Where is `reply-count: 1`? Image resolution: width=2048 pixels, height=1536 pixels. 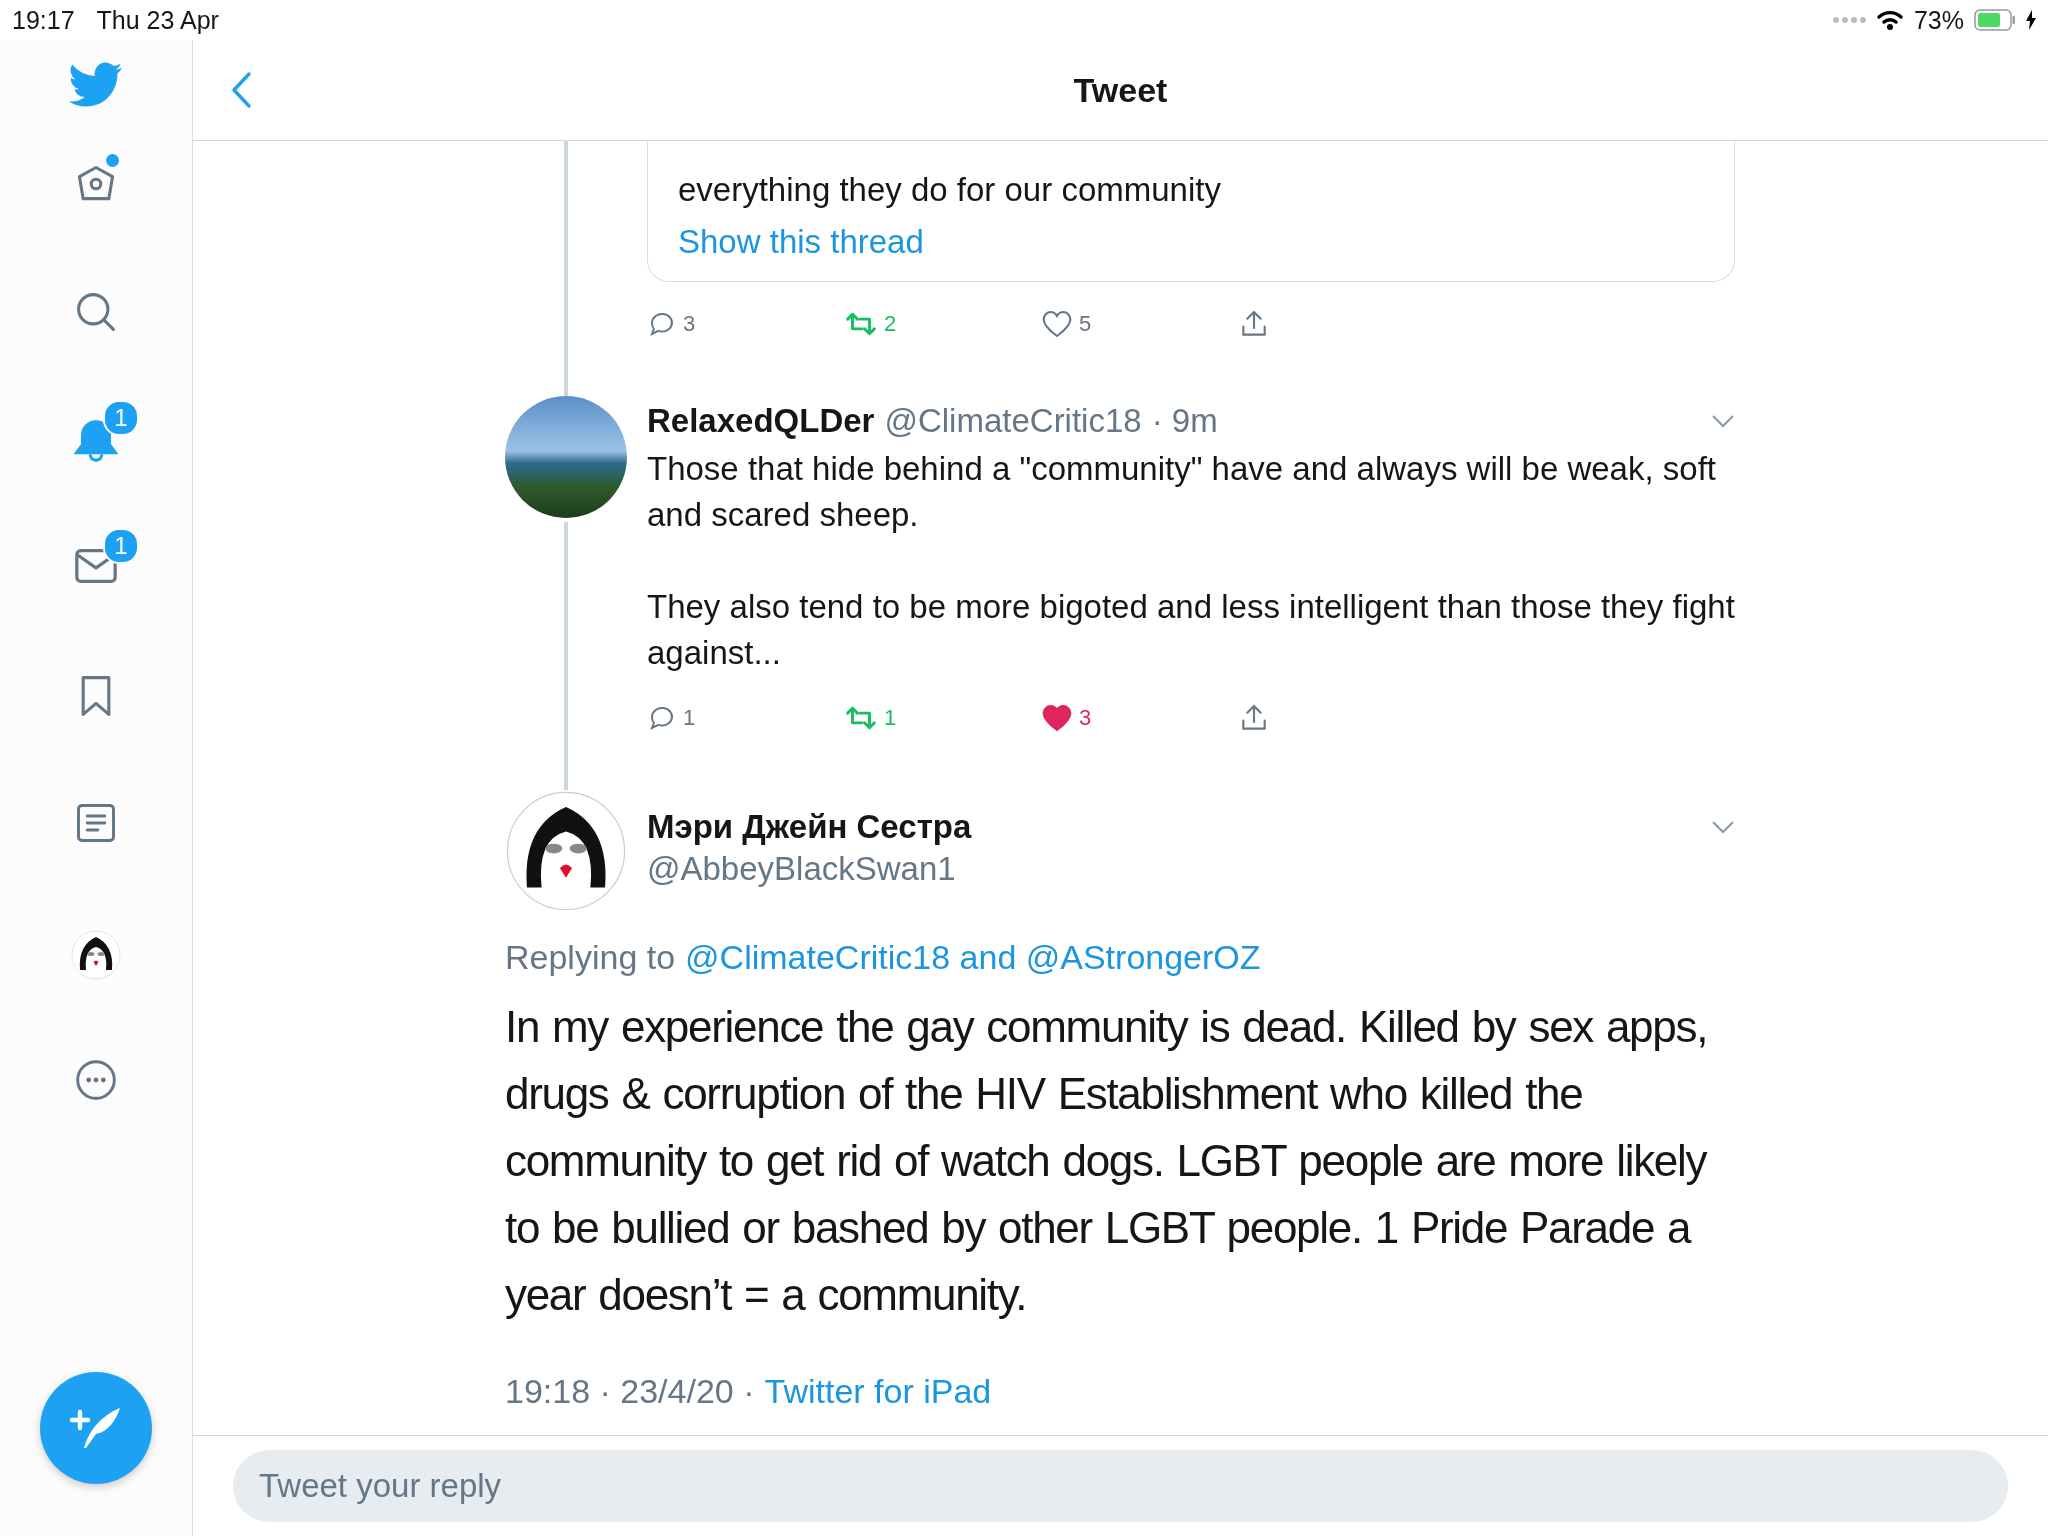
reply-count: 1 is located at coordinates (689, 718).